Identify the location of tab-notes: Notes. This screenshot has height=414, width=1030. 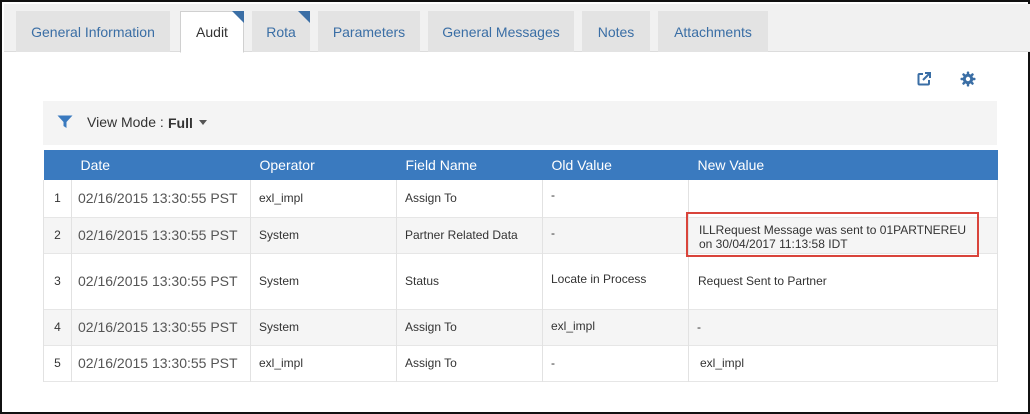
(616, 31).